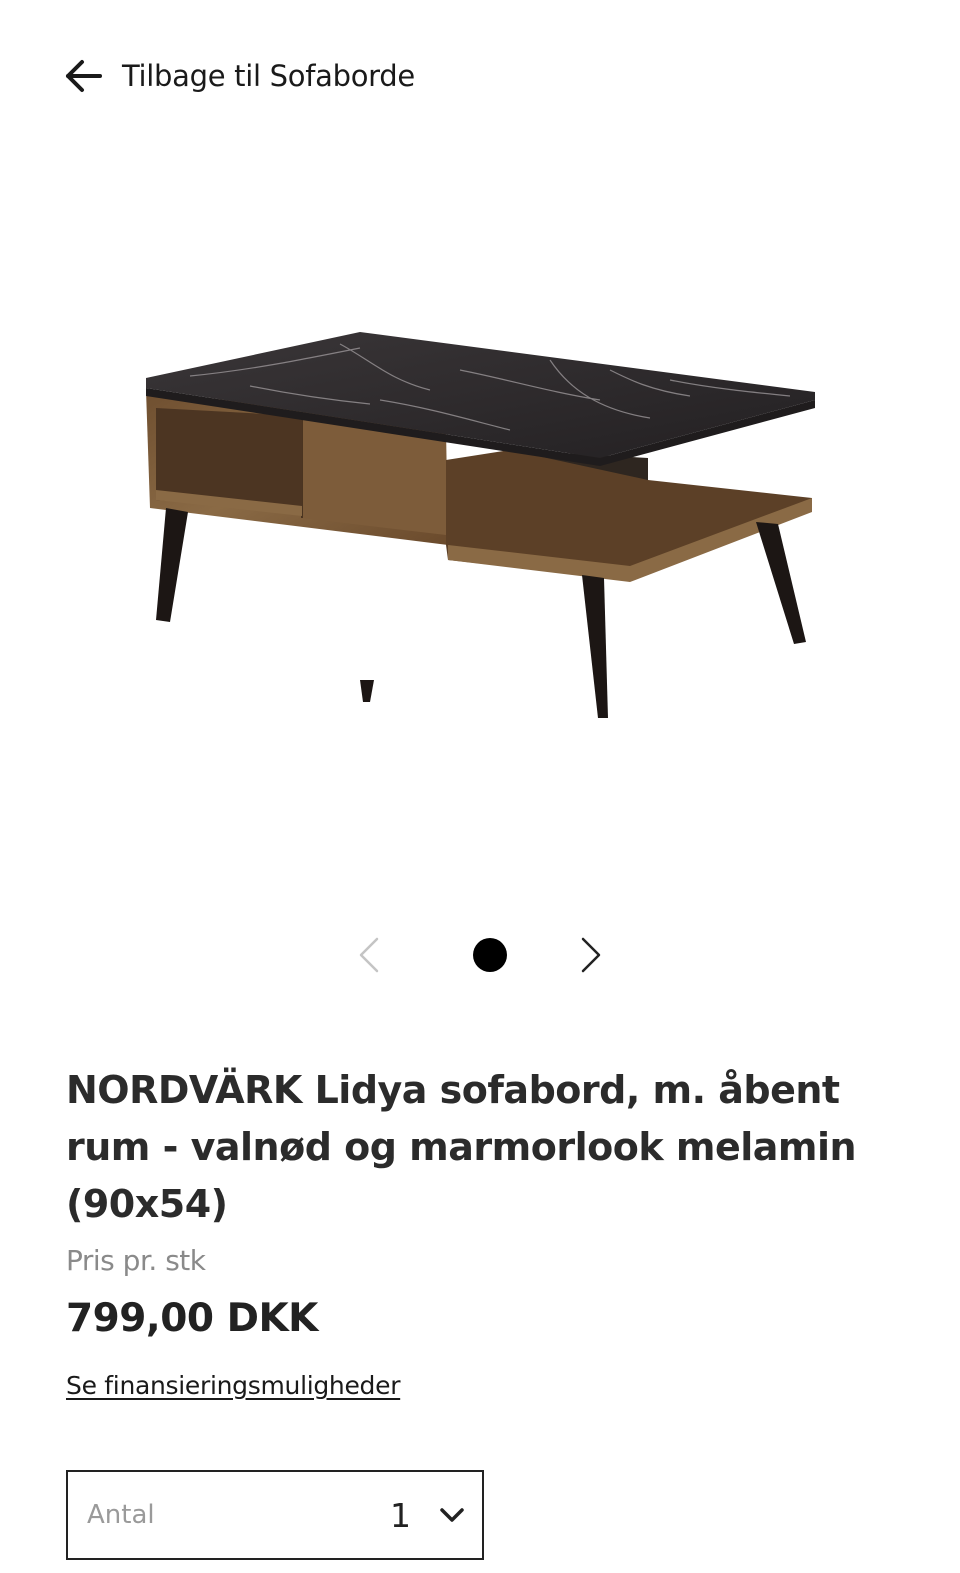  Describe the element at coordinates (121, 1515) in the screenshot. I see `quantity-label: Antal` at that location.